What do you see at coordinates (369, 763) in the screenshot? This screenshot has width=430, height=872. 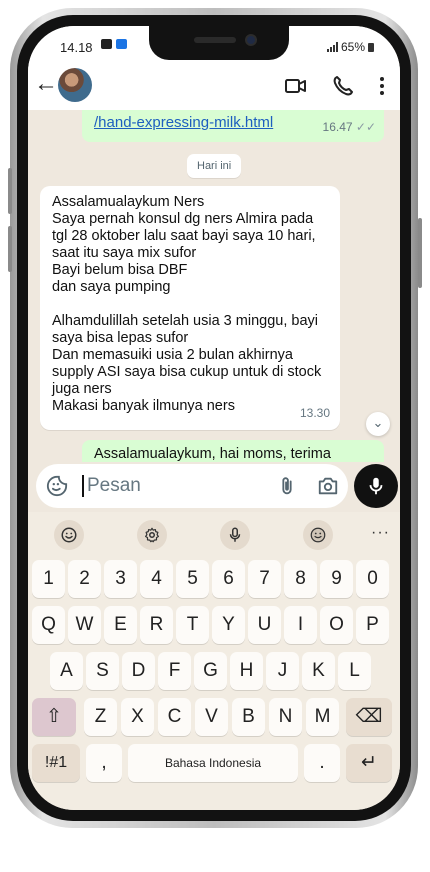 I see `enter-key: ↵` at bounding box center [369, 763].